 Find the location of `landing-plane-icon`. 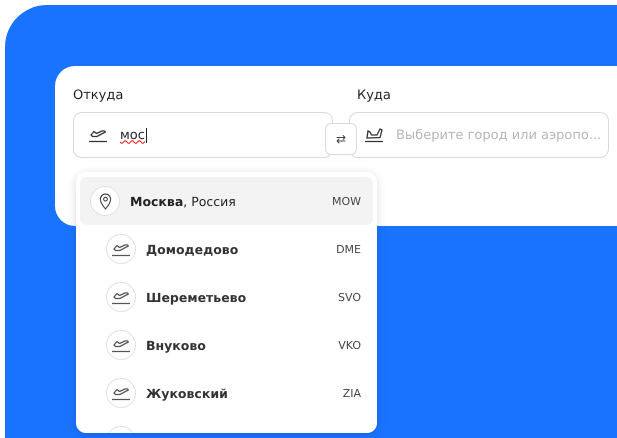

landing-plane-icon is located at coordinates (374, 135).